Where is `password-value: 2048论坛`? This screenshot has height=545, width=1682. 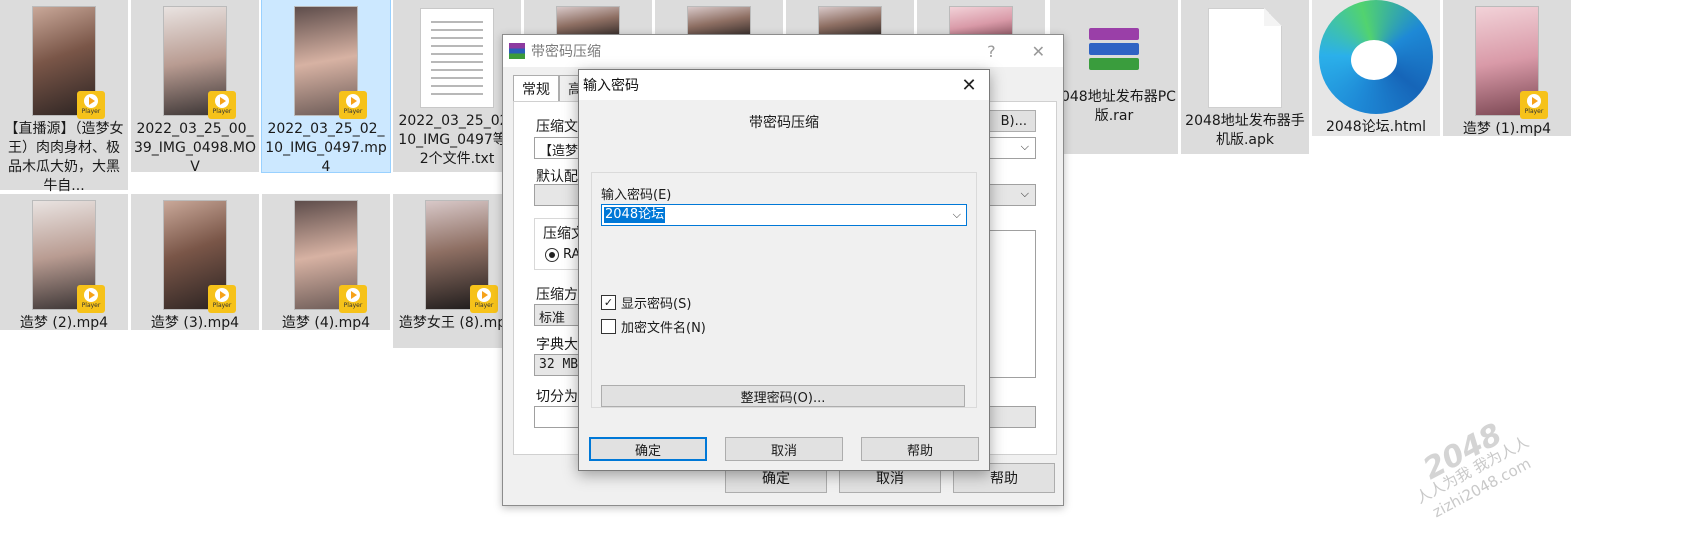
password-value: 2048论坛 is located at coordinates (635, 215).